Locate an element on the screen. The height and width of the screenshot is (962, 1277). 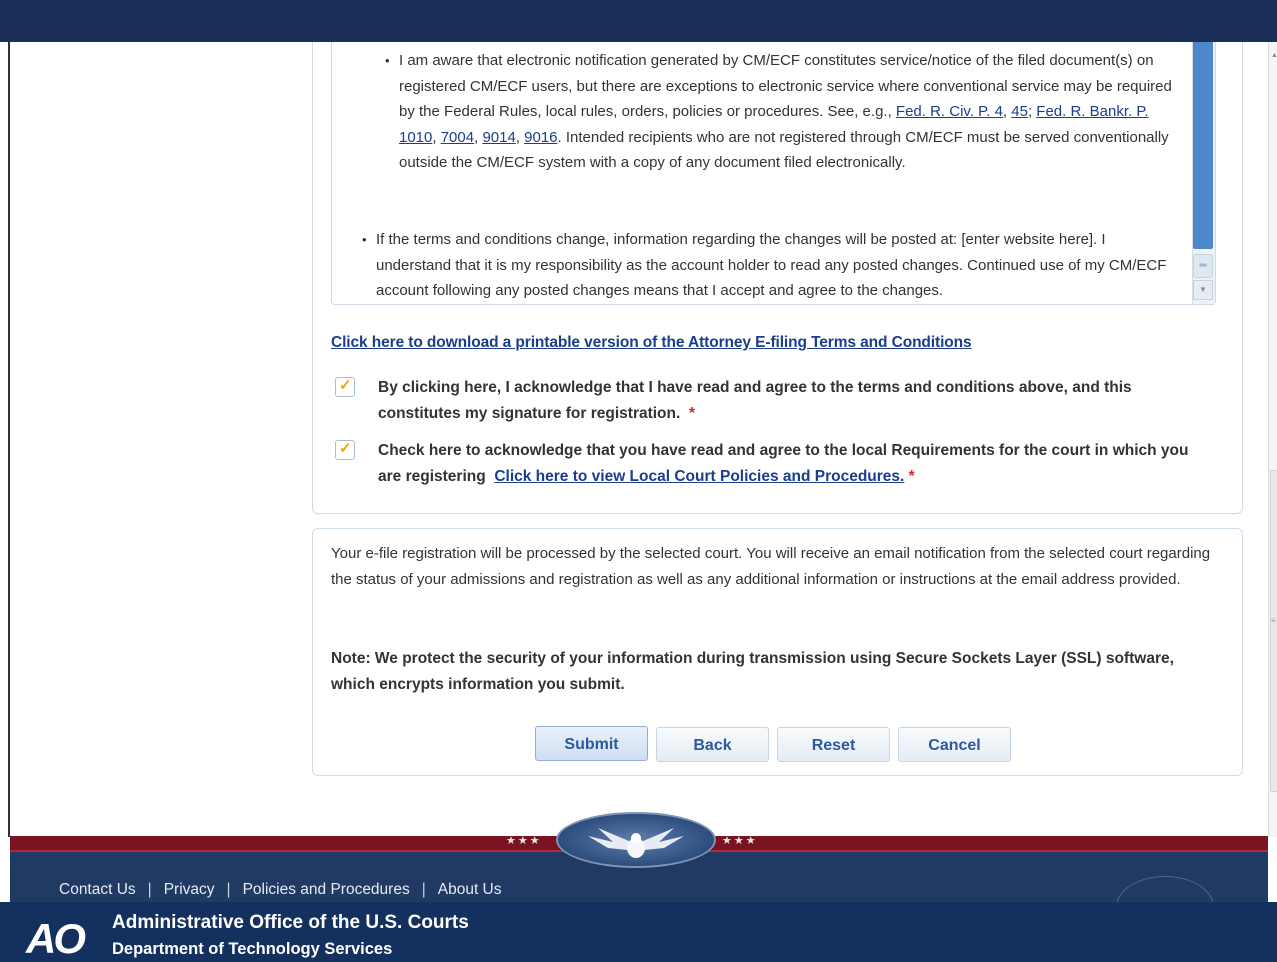
scroll-grip-icon: ═ is located at coordinates (1203, 266).